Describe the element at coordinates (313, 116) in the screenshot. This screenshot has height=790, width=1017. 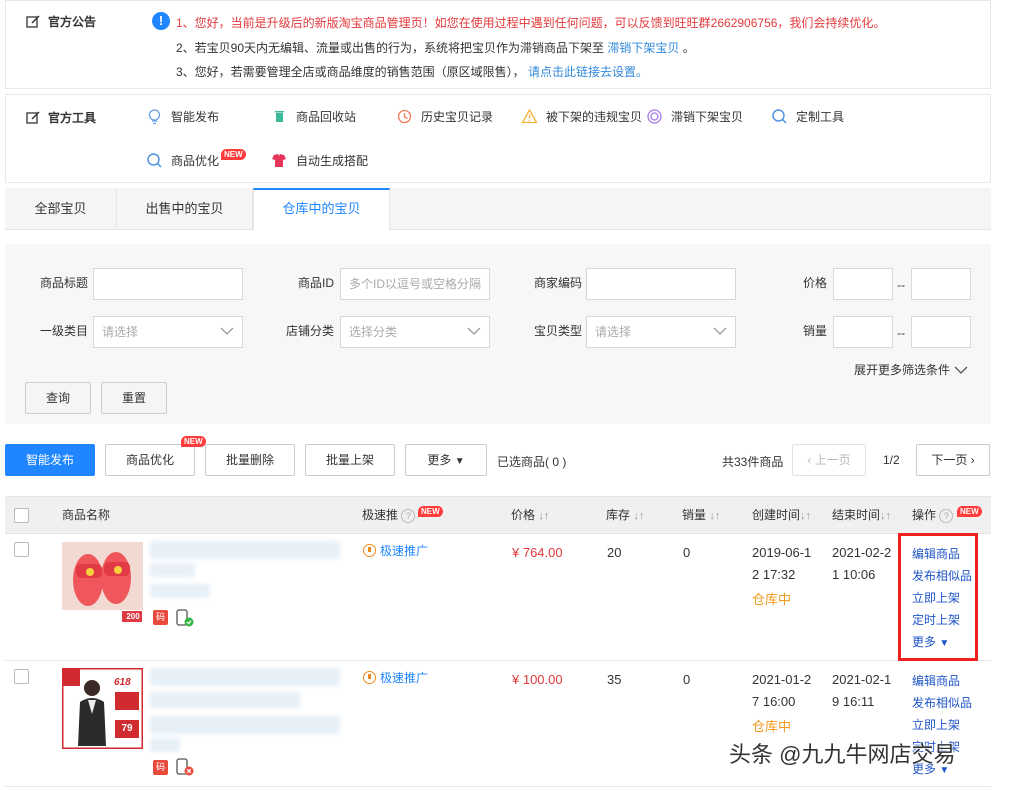
I see `tool-recycle-bin: 商品回收站` at that location.